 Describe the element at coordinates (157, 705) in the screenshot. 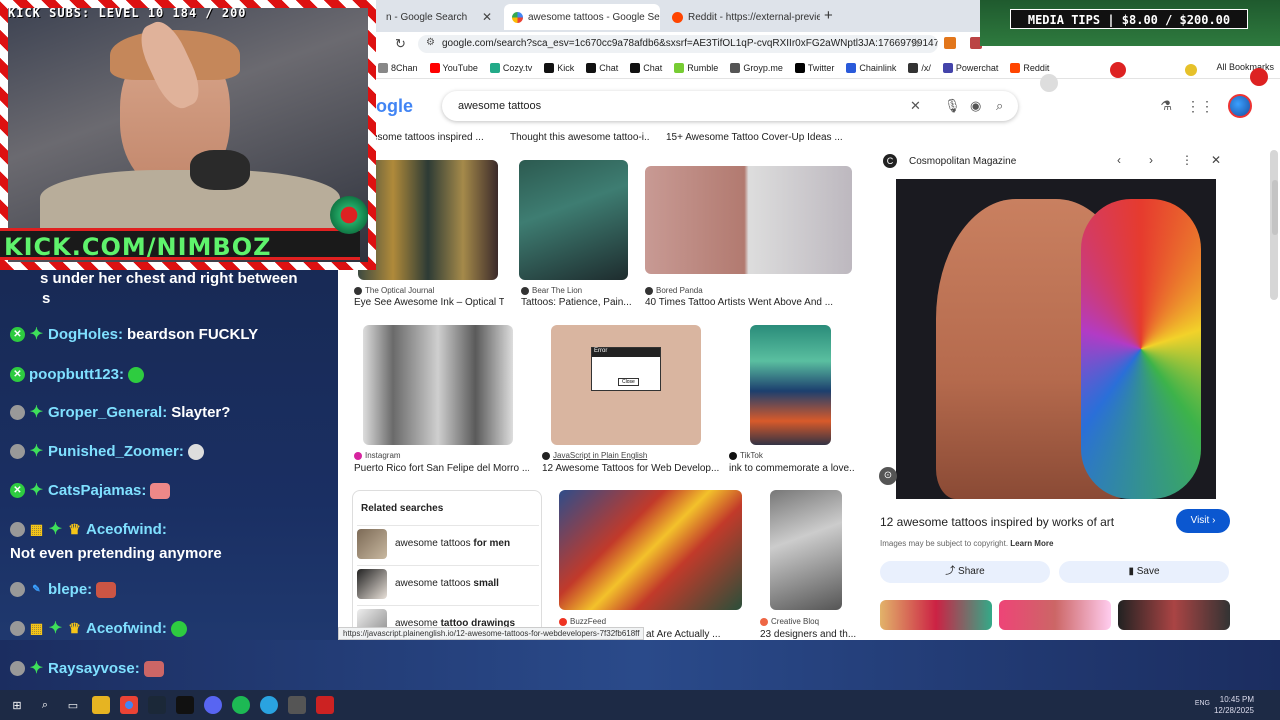

I see `steam-icon` at that location.